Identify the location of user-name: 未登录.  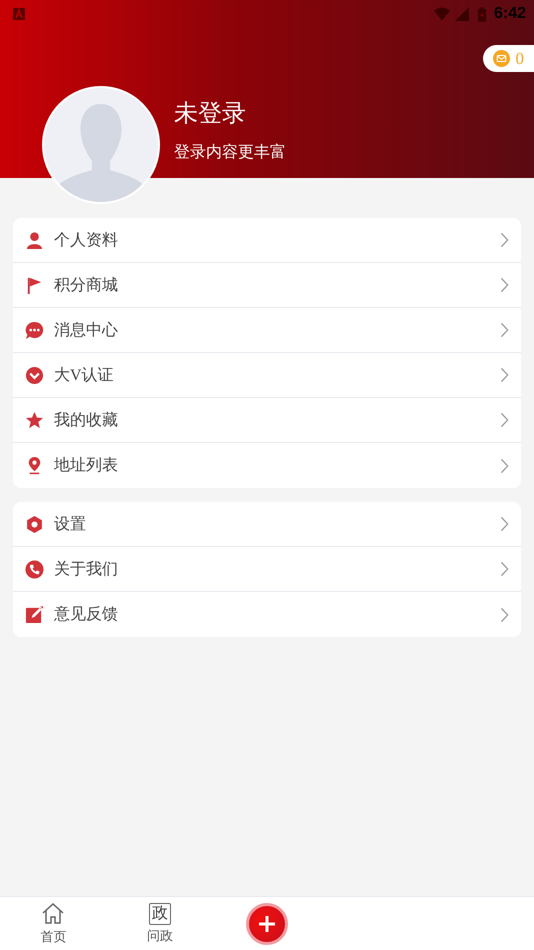
(230, 114).